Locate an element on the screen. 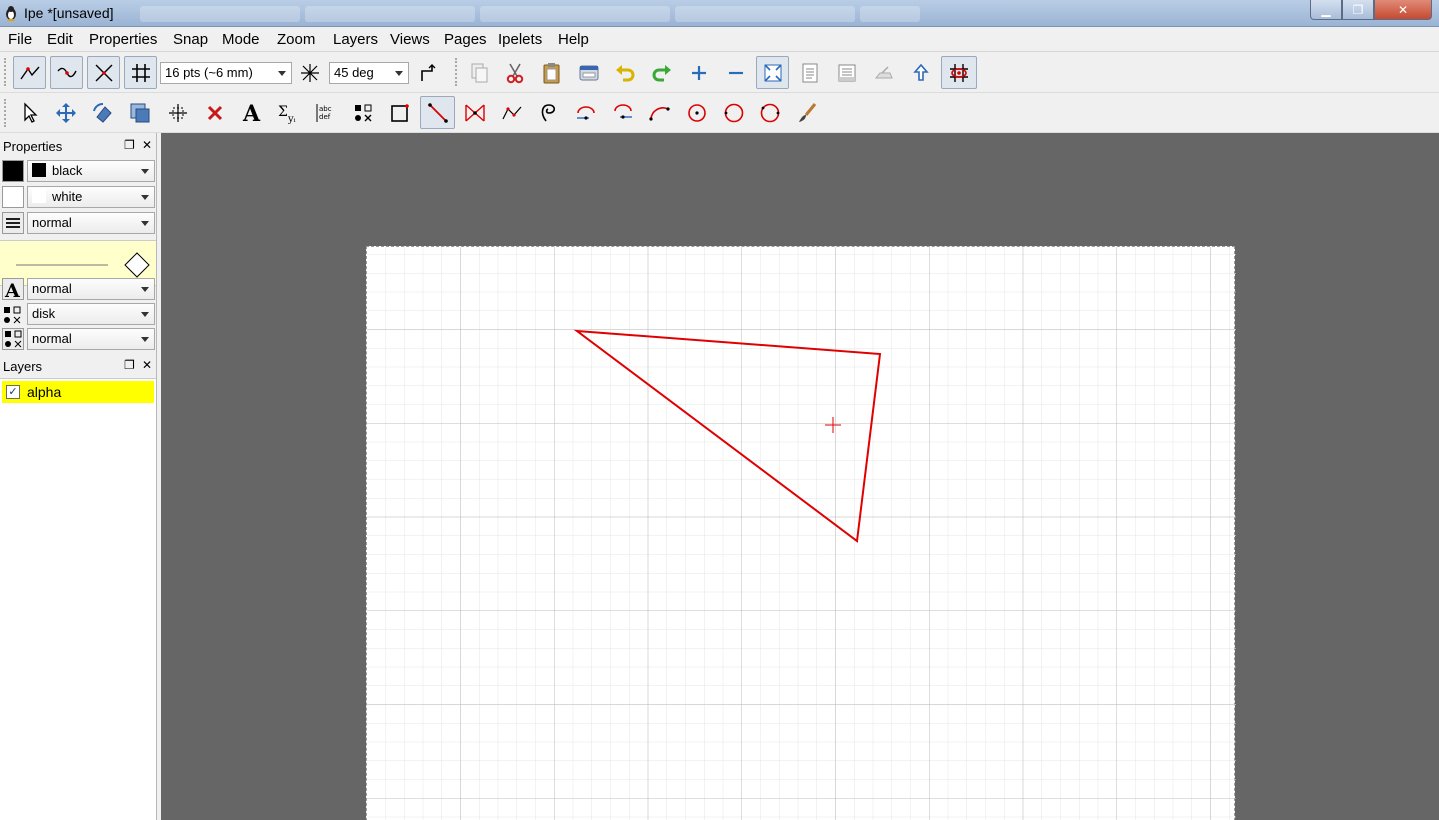 The width and height of the screenshot is (1439, 820). mode-splinegon-button is located at coordinates (547, 112).